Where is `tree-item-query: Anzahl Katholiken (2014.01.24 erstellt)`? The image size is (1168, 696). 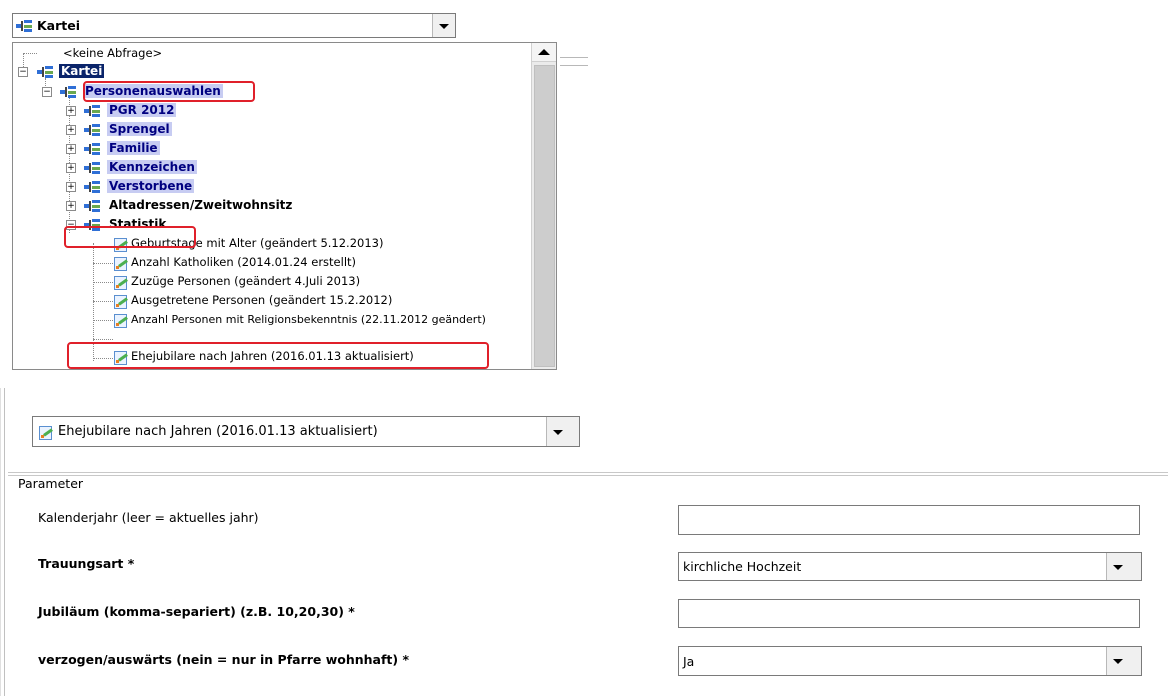
tree-item-query: Anzahl Katholiken (2014.01.24 erstellt) is located at coordinates (243, 262).